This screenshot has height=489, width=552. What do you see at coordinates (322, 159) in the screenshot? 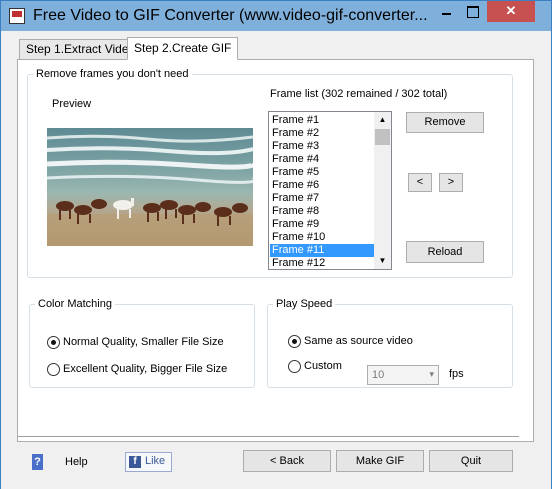
I see `frame-list-item: Frame #4` at bounding box center [322, 159].